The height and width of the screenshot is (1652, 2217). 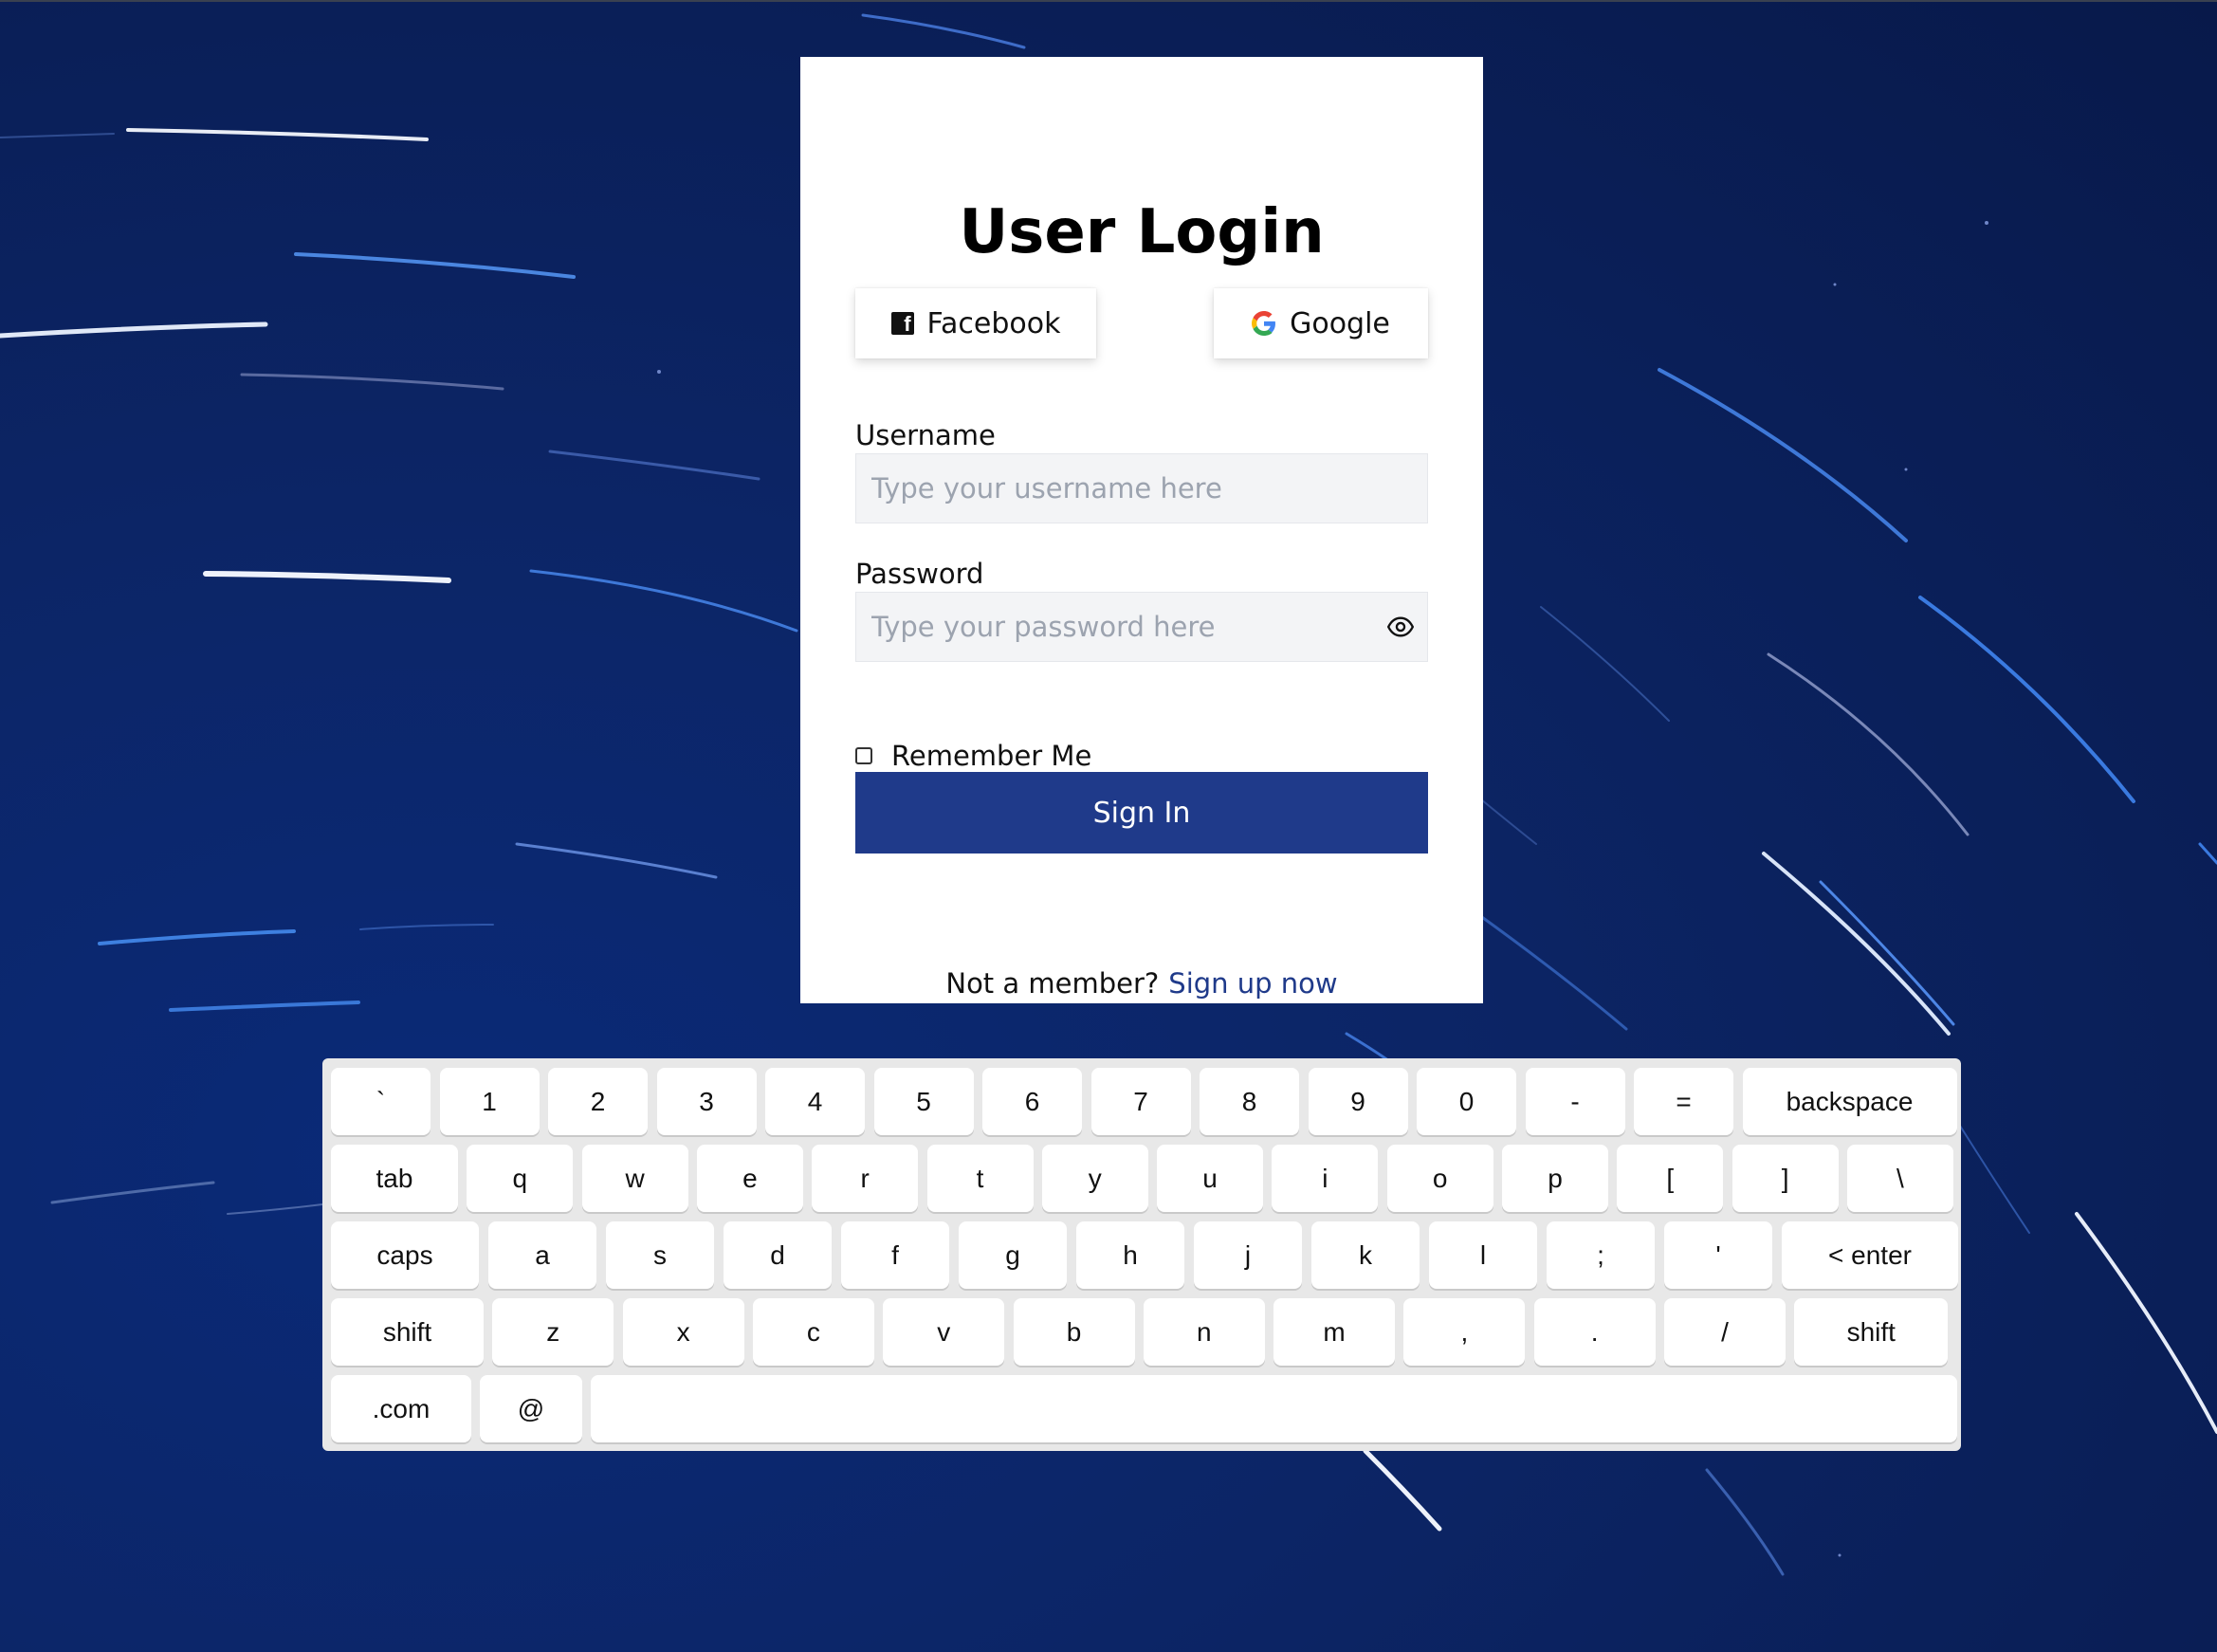 I want to click on facebook-login-button: f Facebook, so click(x=976, y=323).